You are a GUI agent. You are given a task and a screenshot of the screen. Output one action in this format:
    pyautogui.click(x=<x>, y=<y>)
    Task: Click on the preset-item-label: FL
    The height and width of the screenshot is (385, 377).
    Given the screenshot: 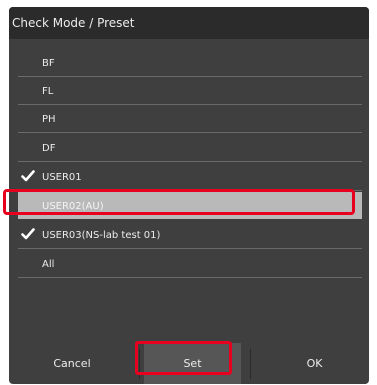 What is the action you would take?
    pyautogui.click(x=48, y=91)
    